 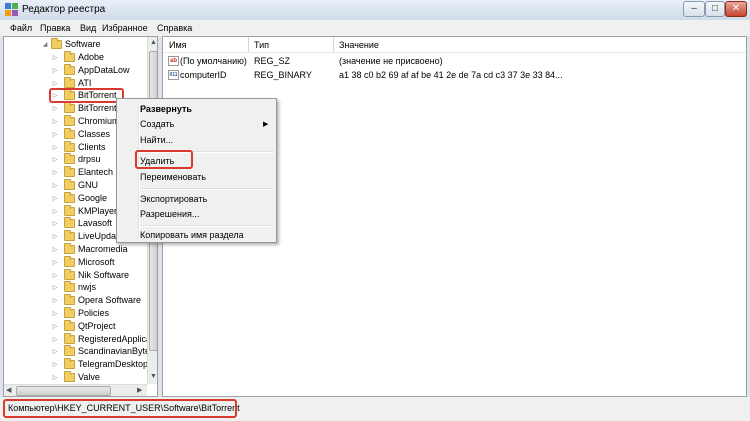 I want to click on scroll-right-icon: ▶, so click(x=139, y=390).